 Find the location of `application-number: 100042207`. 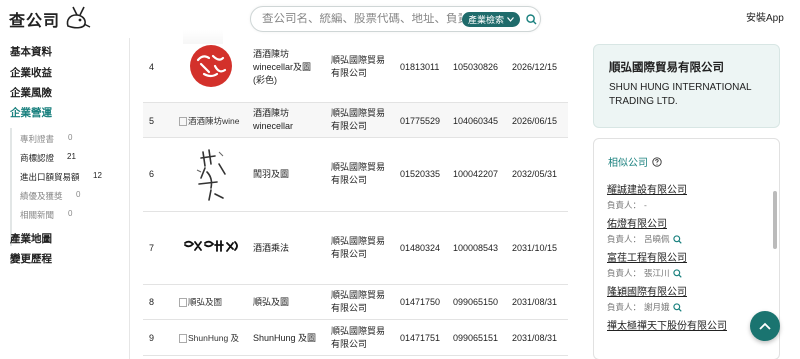

application-number: 100042207 is located at coordinates (476, 174).